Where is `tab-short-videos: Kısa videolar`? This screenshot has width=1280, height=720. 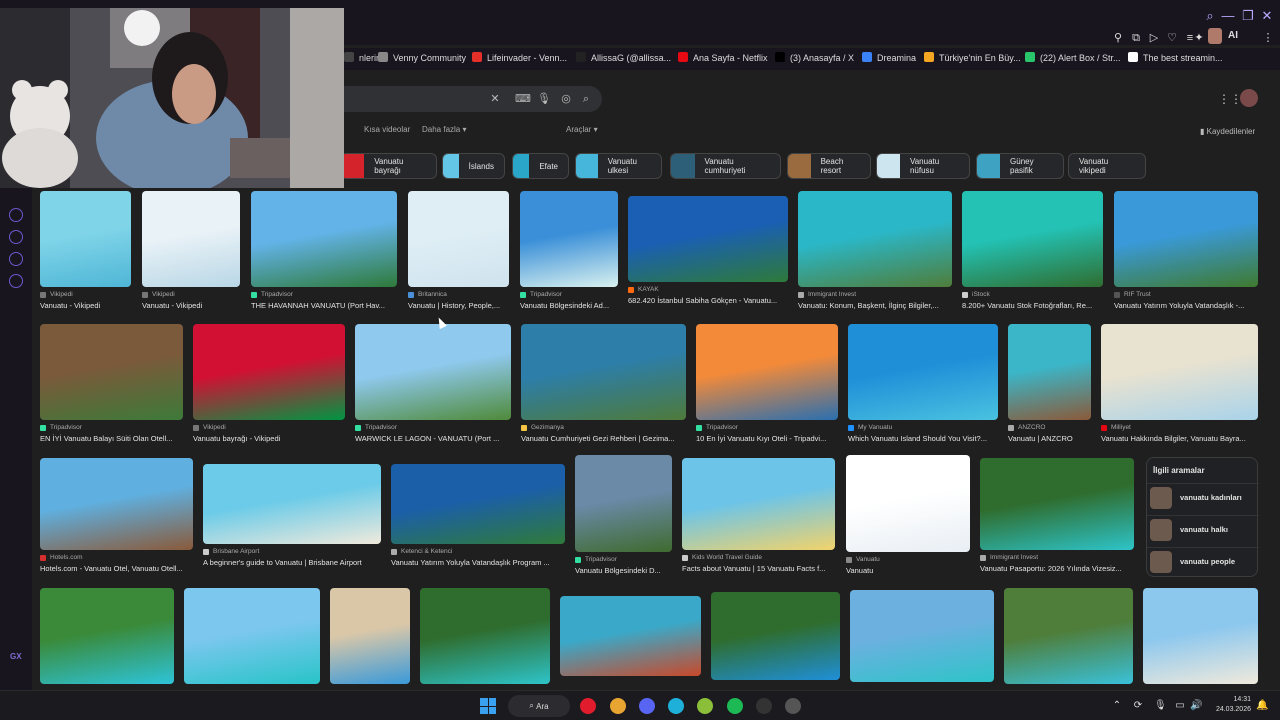 tab-short-videos: Kısa videolar is located at coordinates (387, 129).